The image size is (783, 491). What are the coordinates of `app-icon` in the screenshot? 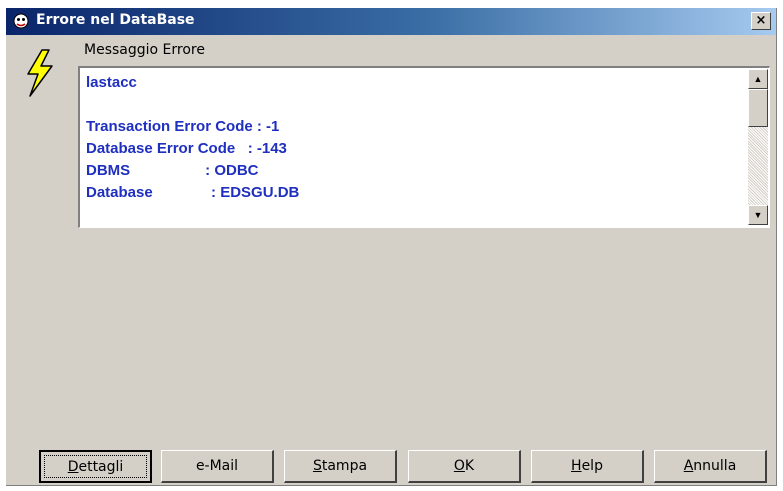 It's located at (21, 21).